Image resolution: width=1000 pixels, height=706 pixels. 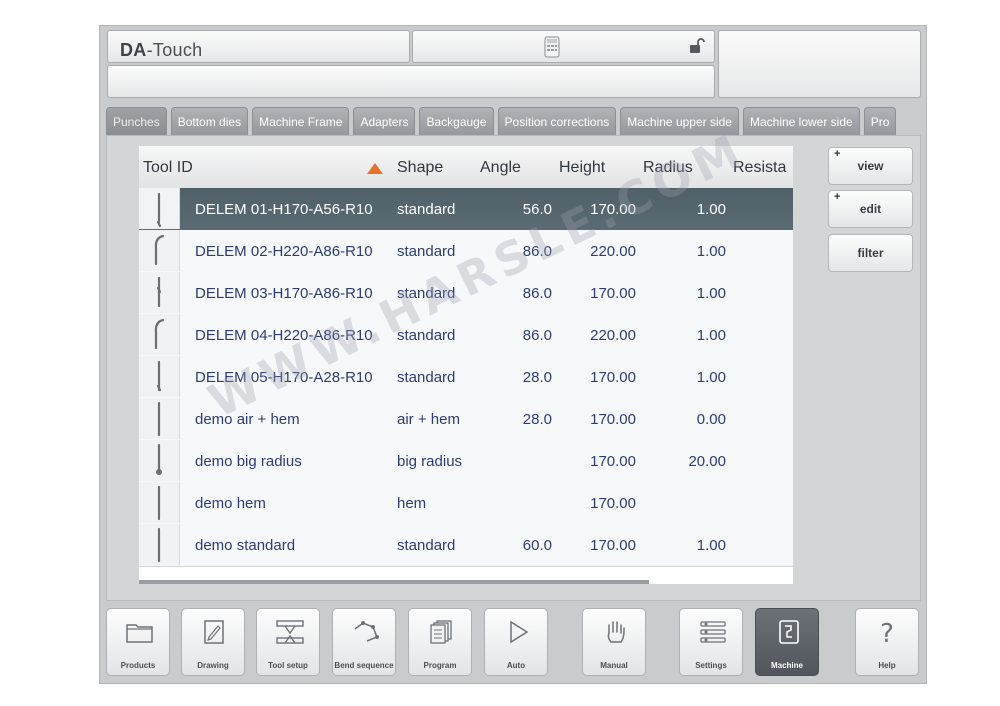 What do you see at coordinates (441, 632) in the screenshot?
I see `program-icon` at bounding box center [441, 632].